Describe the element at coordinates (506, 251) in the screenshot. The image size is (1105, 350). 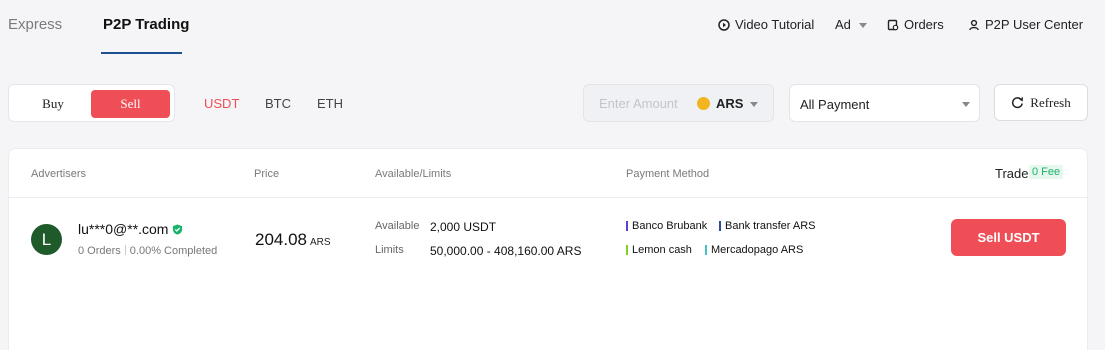
I see `limits-value: 50,000.00 - 408,160.00 ARS` at that location.